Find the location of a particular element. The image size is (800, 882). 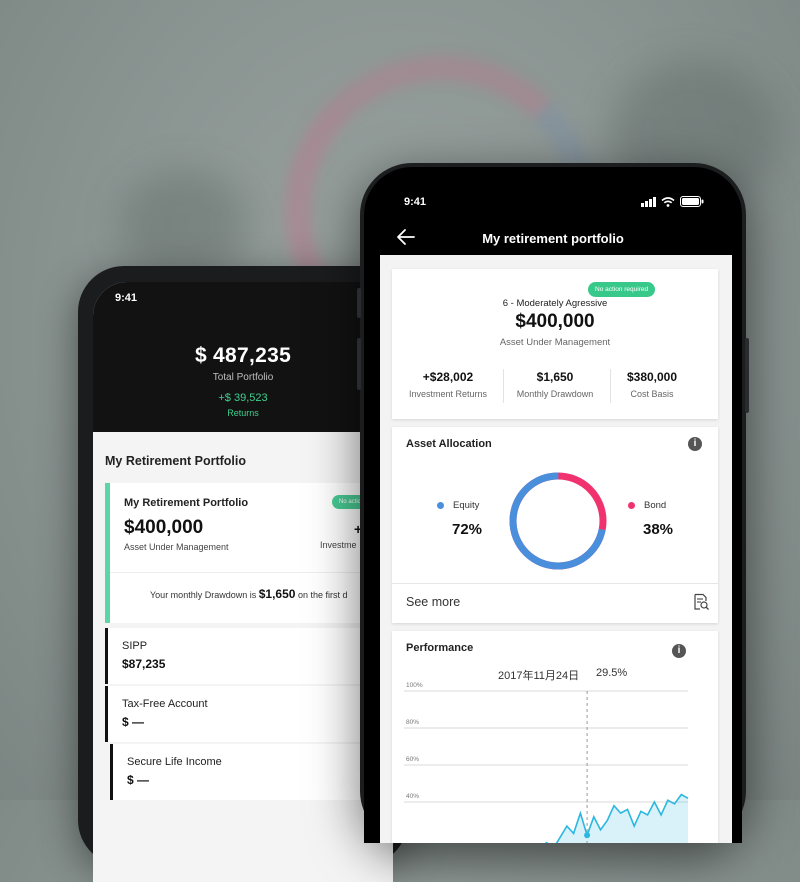

risk-profile: 6 - Moderately Agressive is located at coordinates (555, 303).